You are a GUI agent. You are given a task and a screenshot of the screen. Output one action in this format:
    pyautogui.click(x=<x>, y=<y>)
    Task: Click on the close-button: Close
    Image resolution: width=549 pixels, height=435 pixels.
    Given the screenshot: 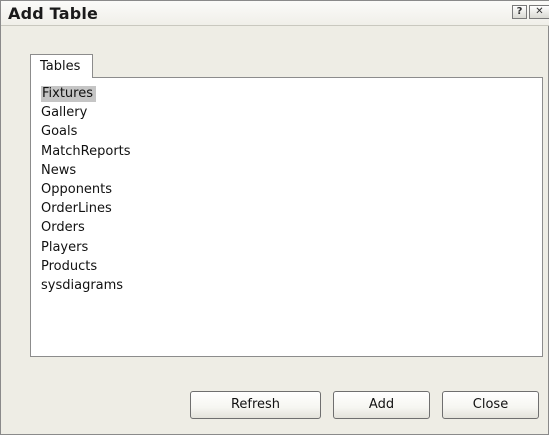 What is the action you would take?
    pyautogui.click(x=490, y=405)
    